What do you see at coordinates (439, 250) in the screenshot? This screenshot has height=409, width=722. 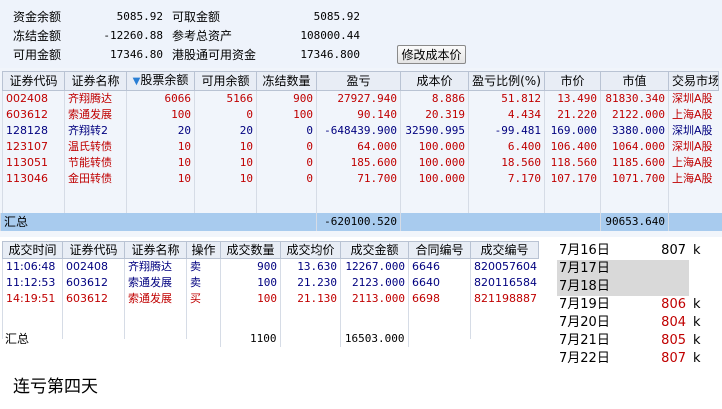 I see `trade-col-contract: 合同编号` at bounding box center [439, 250].